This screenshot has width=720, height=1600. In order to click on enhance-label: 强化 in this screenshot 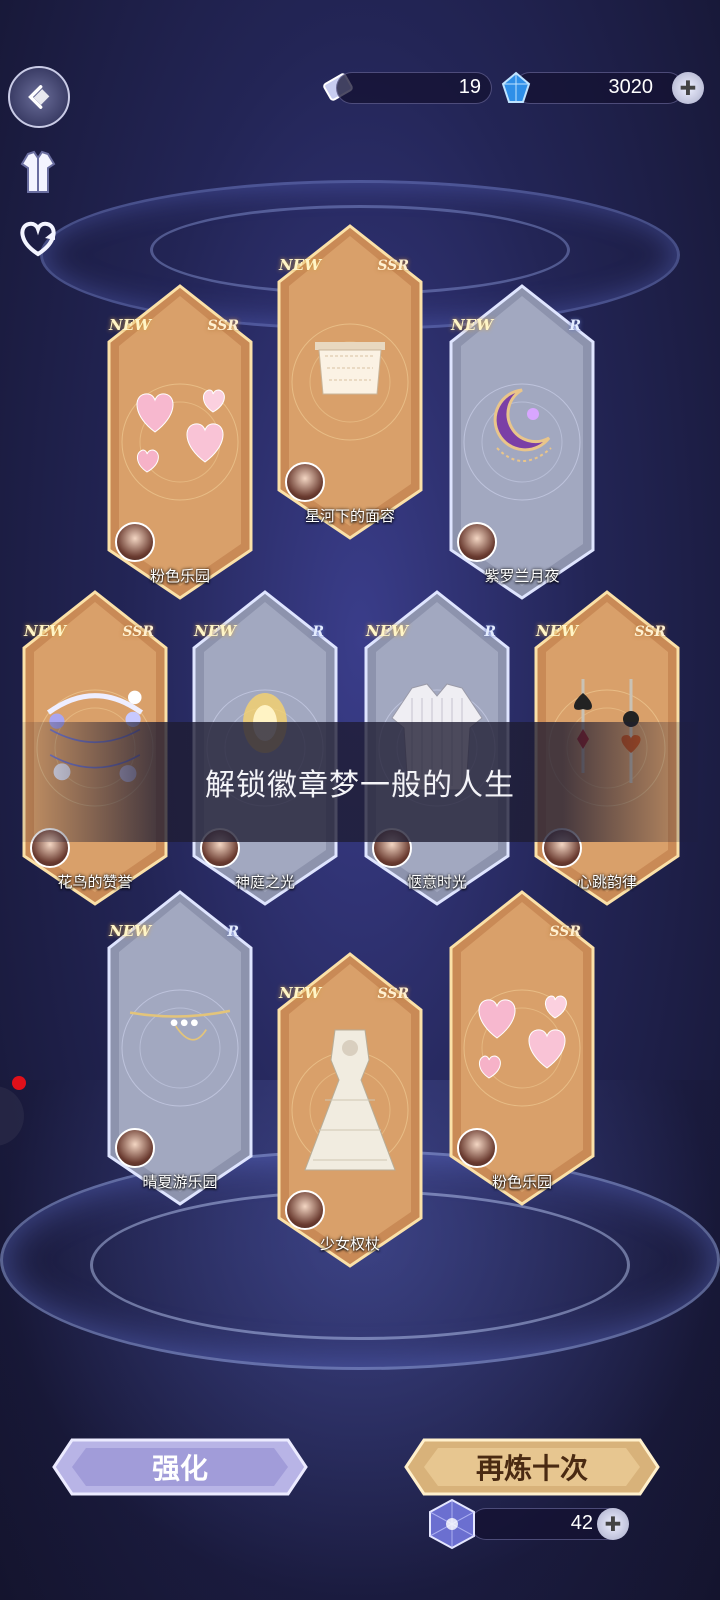, I will do `click(179, 1468)`.